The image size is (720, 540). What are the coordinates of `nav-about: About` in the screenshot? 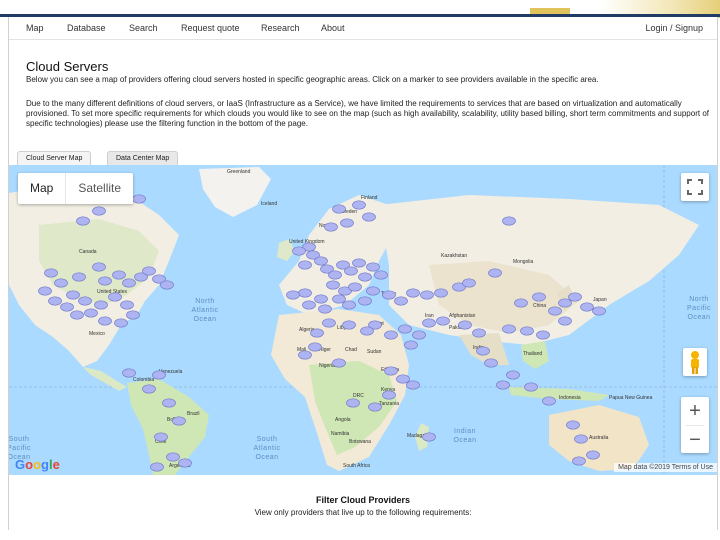 It's located at (333, 28).